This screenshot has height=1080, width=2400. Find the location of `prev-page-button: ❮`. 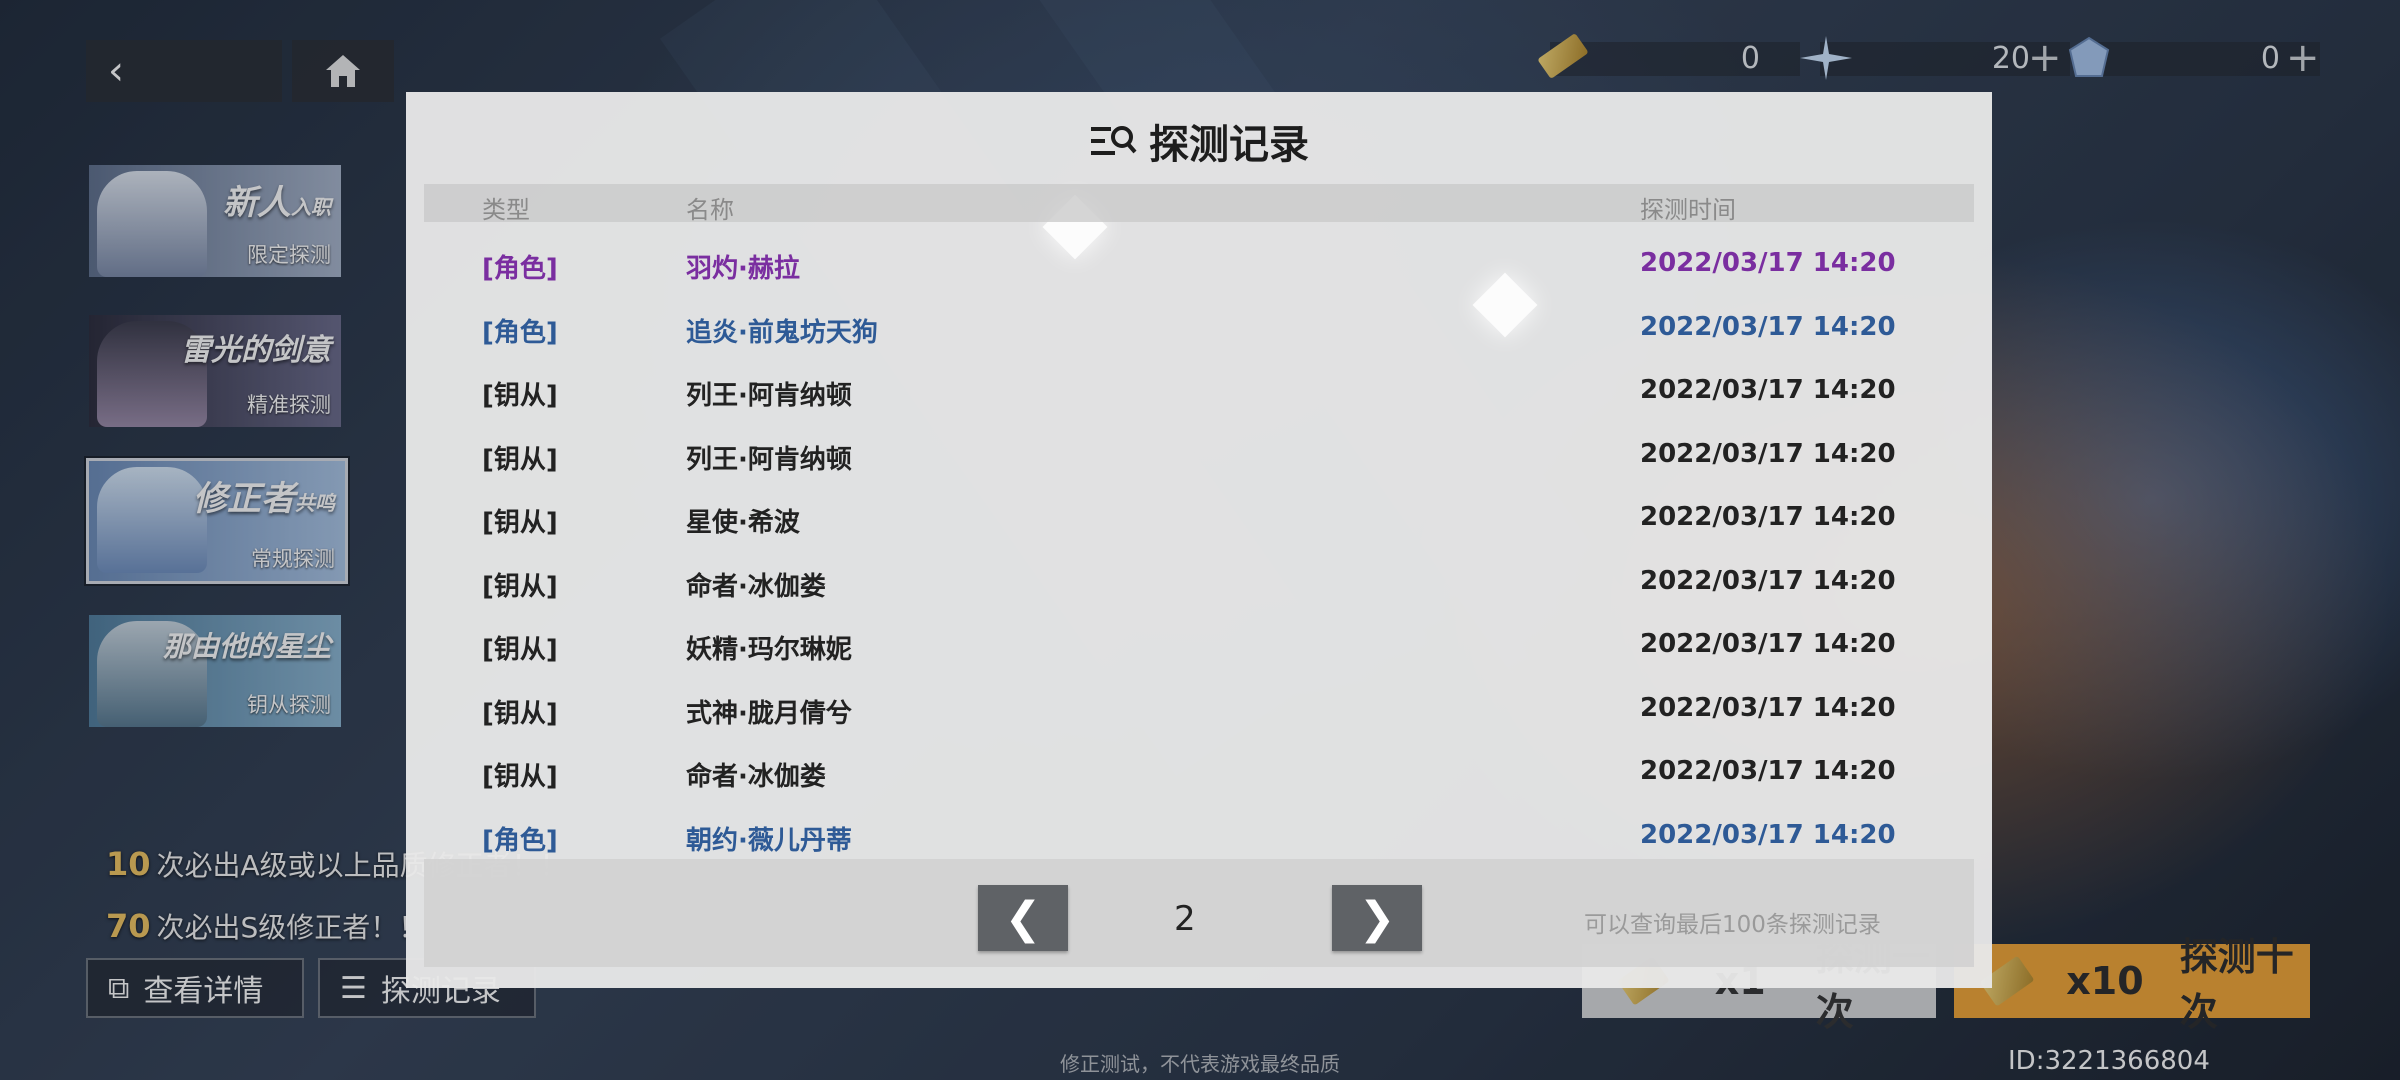

prev-page-button: ❮ is located at coordinates (1023, 918).